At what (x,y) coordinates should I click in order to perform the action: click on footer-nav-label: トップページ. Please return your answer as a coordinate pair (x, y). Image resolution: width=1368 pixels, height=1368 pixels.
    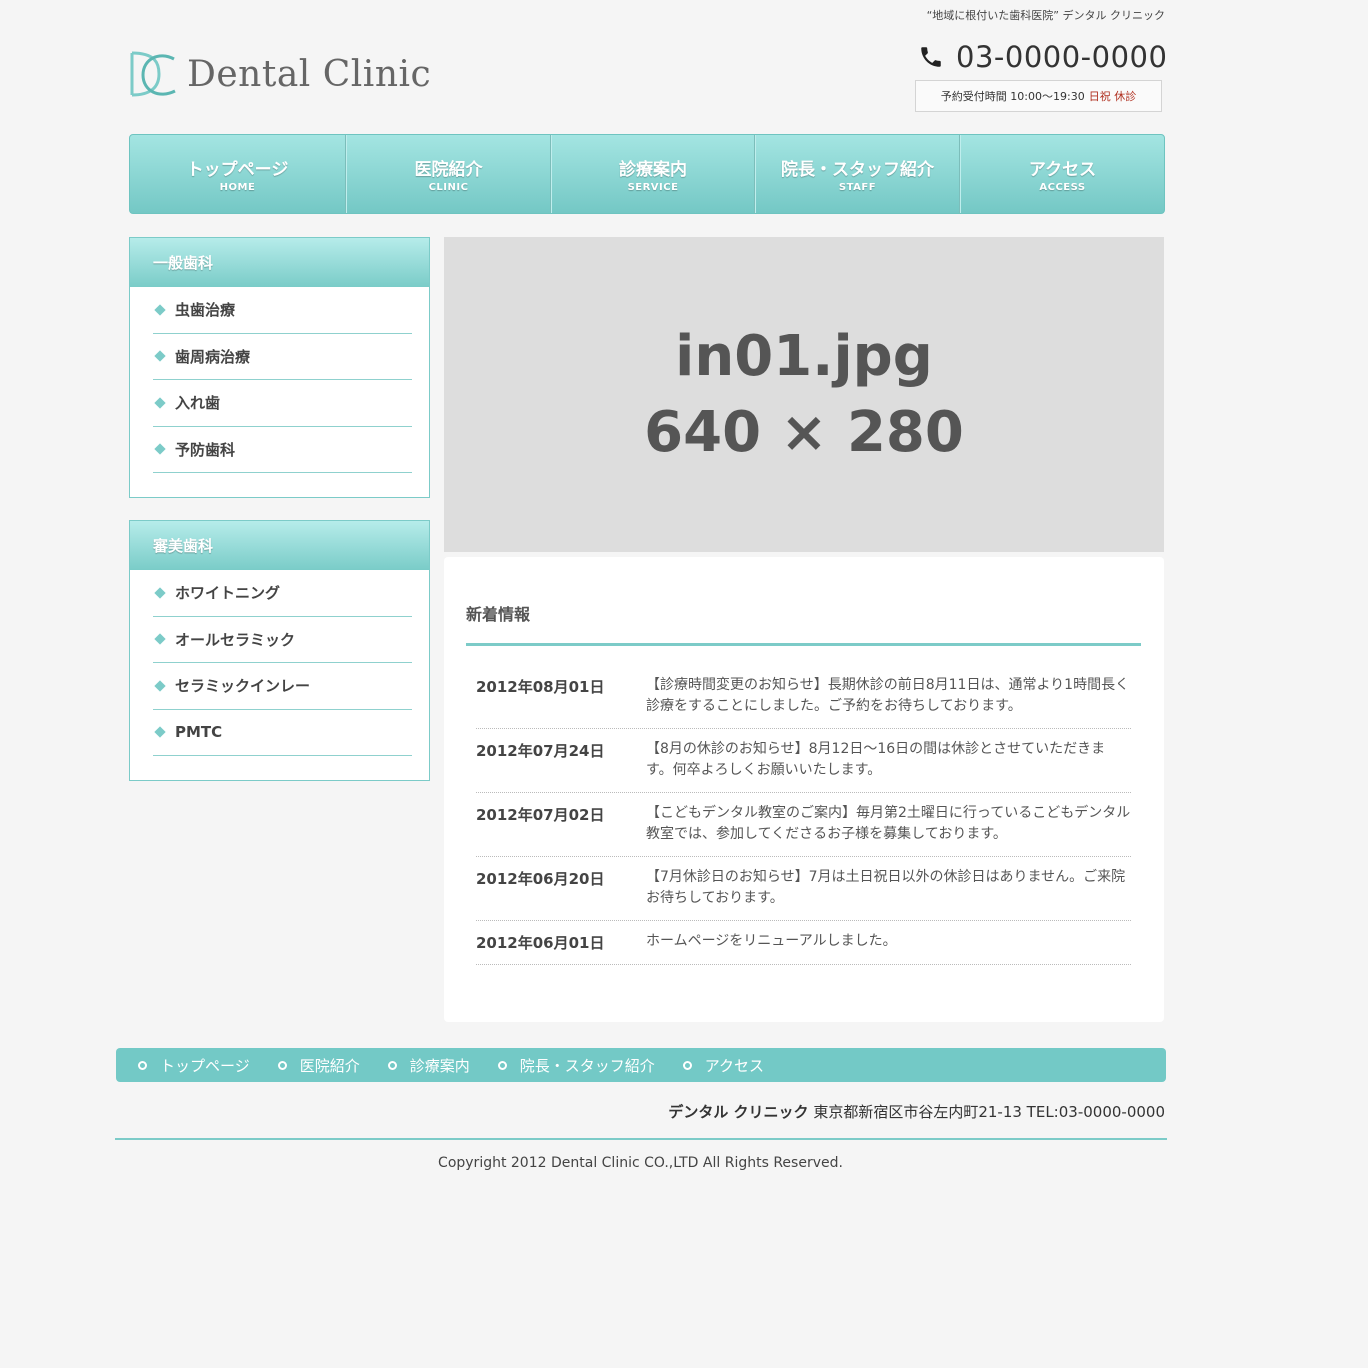
    Looking at the image, I should click on (205, 1065).